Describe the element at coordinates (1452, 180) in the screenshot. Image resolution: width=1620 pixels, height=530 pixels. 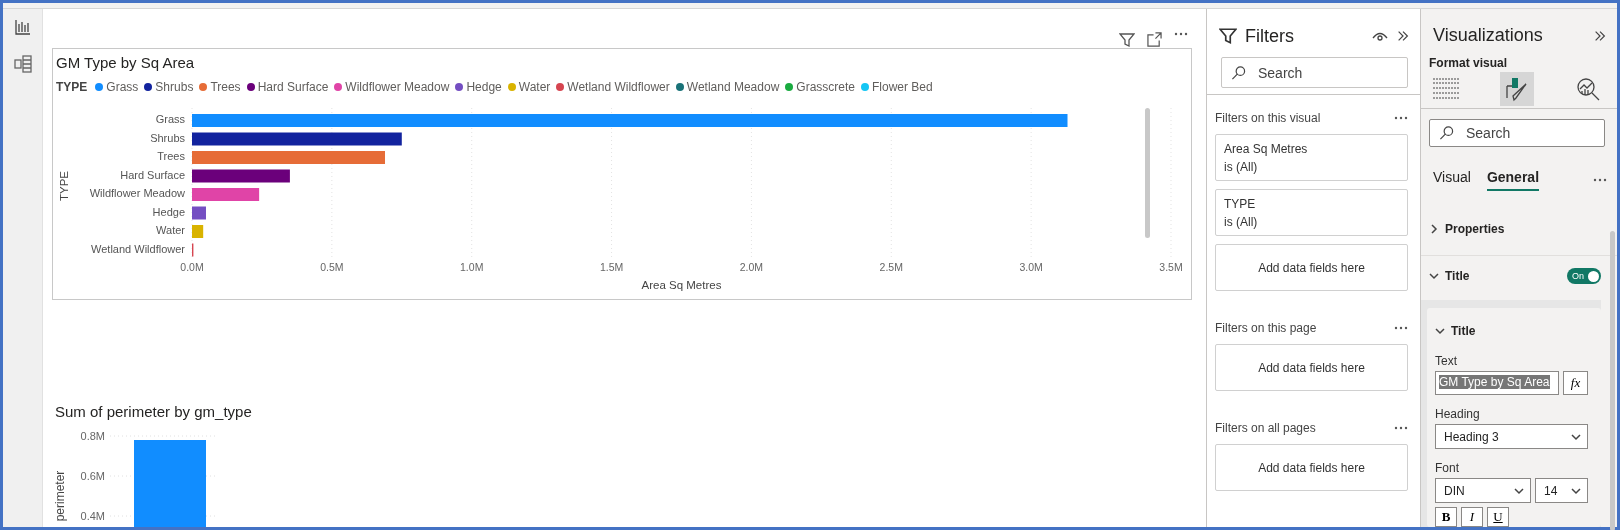
I see `tab: Visual` at that location.